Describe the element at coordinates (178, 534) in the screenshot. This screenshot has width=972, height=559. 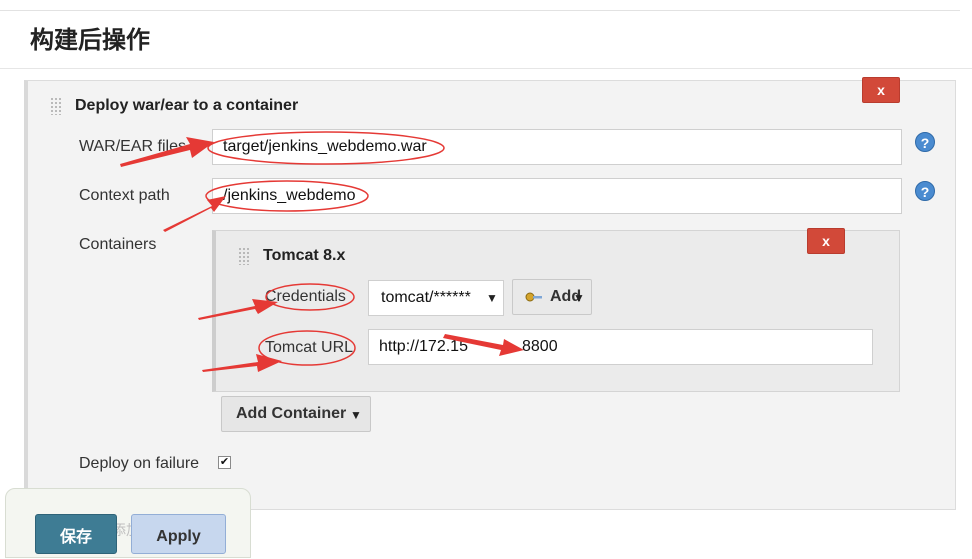
I see `apply-button: Apply` at that location.